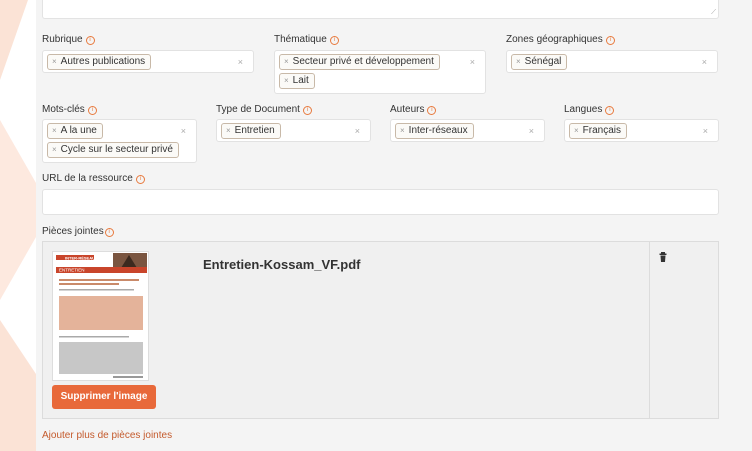  I want to click on zones-select: × Sénégal ×, so click(612, 61).